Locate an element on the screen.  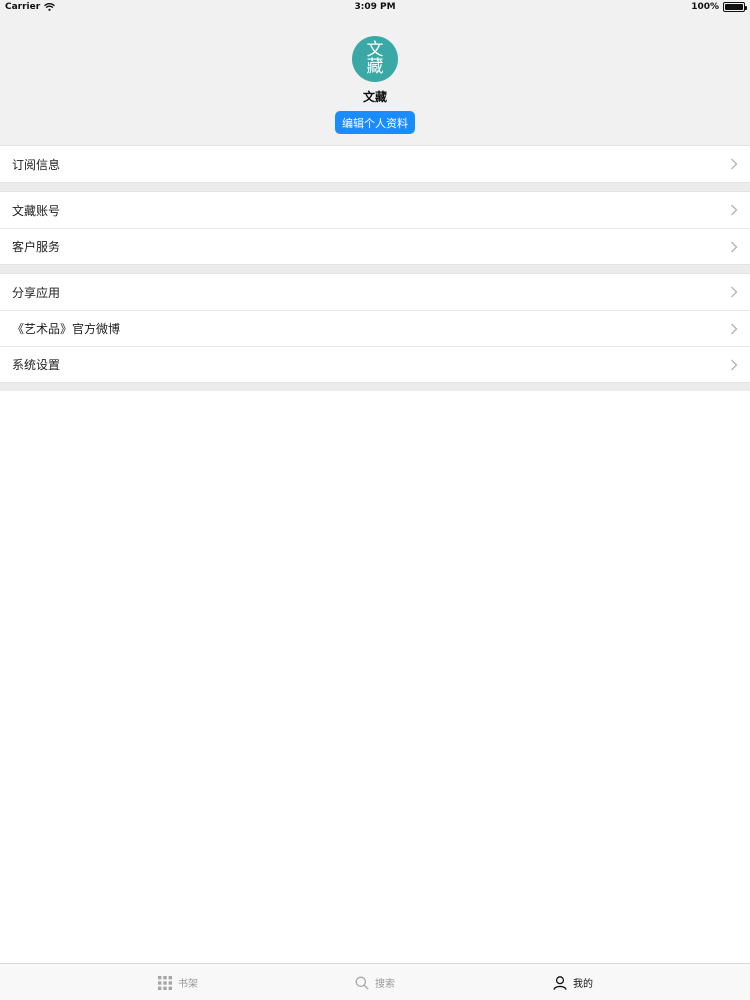
battery-icon is located at coordinates (735, 7).